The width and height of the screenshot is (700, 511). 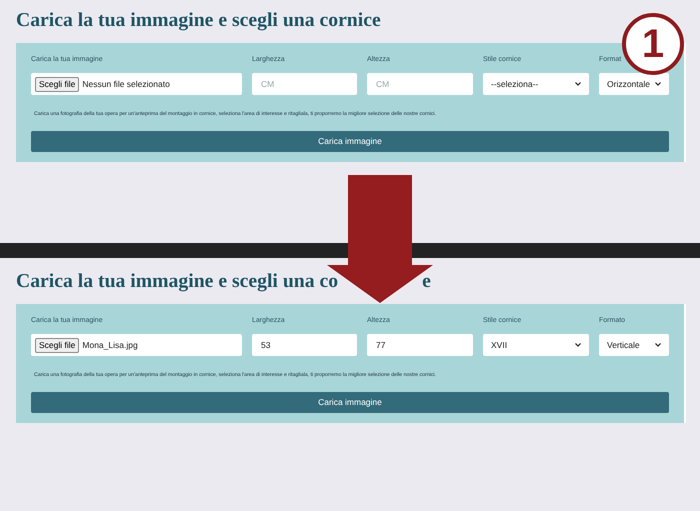 I want to click on file-input: Scegli file Mona_Lisa.jpg, so click(x=136, y=345).